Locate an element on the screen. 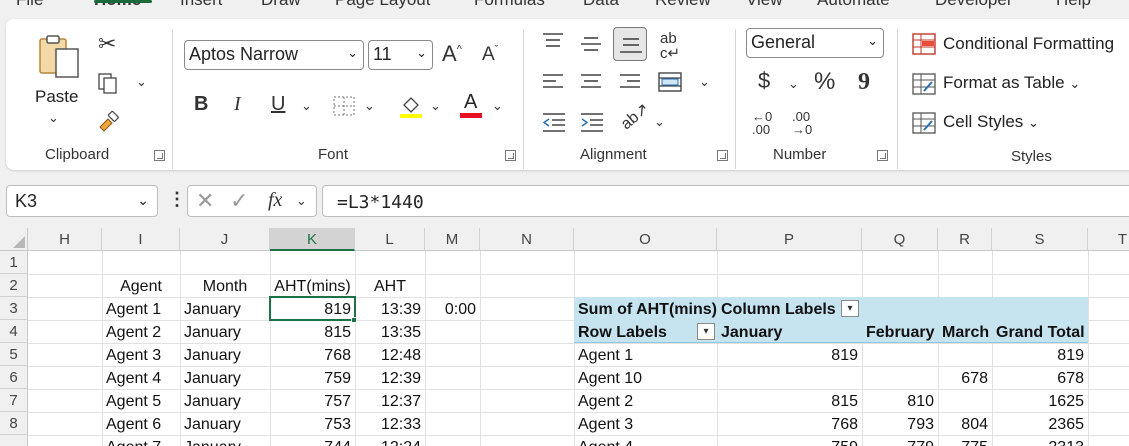 This screenshot has height=446, width=1129. pivot-col-january: January is located at coordinates (789, 332).